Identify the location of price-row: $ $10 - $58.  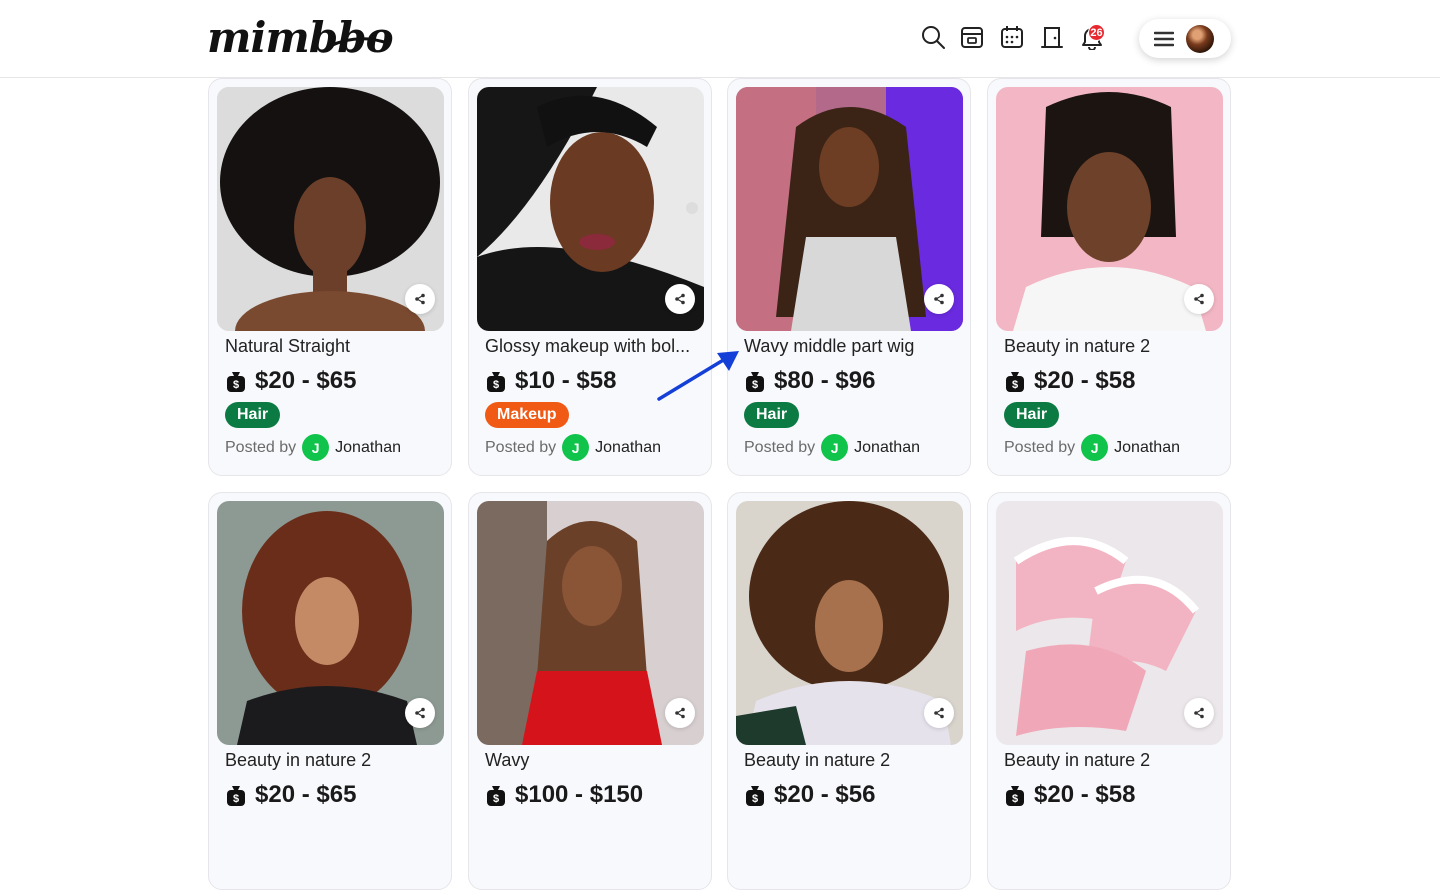
(550, 381).